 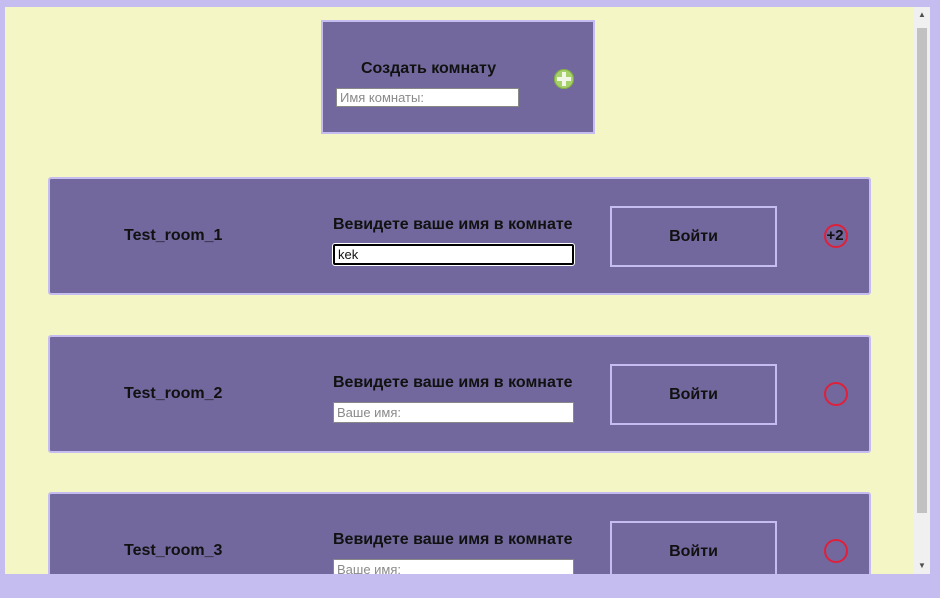 I want to click on plus-circle-icon, so click(x=564, y=79).